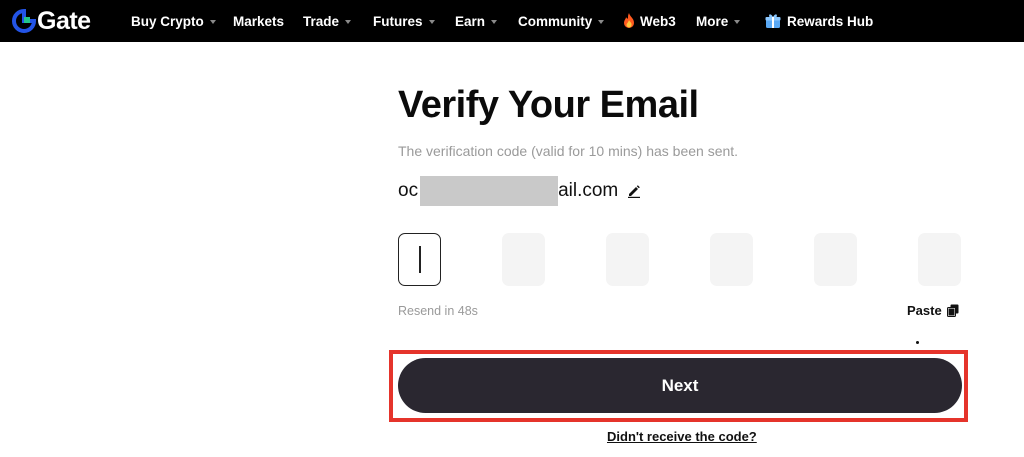  Describe the element at coordinates (555, 21) in the screenshot. I see `nav-label: Community` at that location.